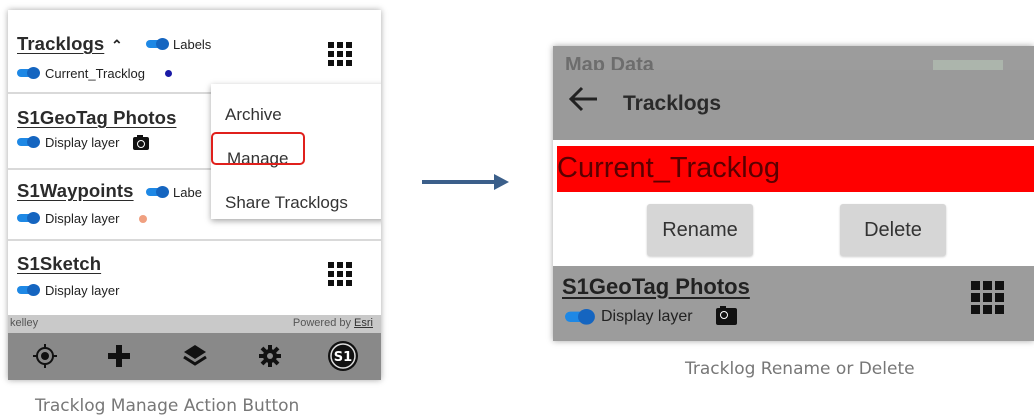  Describe the element at coordinates (363, 323) in the screenshot. I see `esri-link: Esri` at that location.